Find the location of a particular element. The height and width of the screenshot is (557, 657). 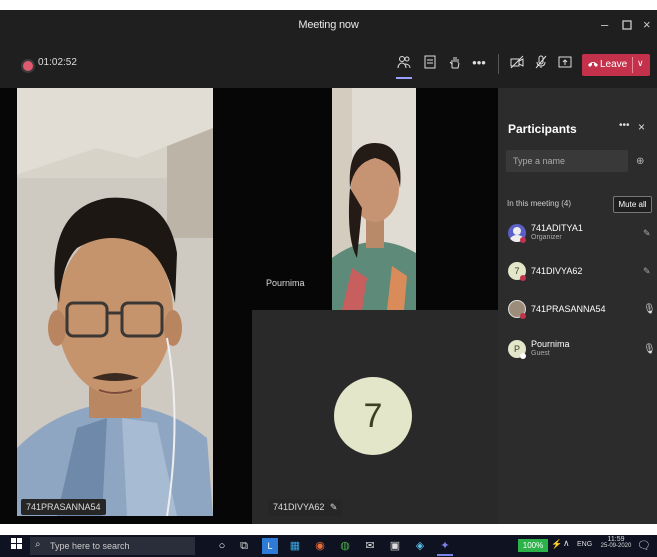

teams-icon: ✦ is located at coordinates (445, 547).